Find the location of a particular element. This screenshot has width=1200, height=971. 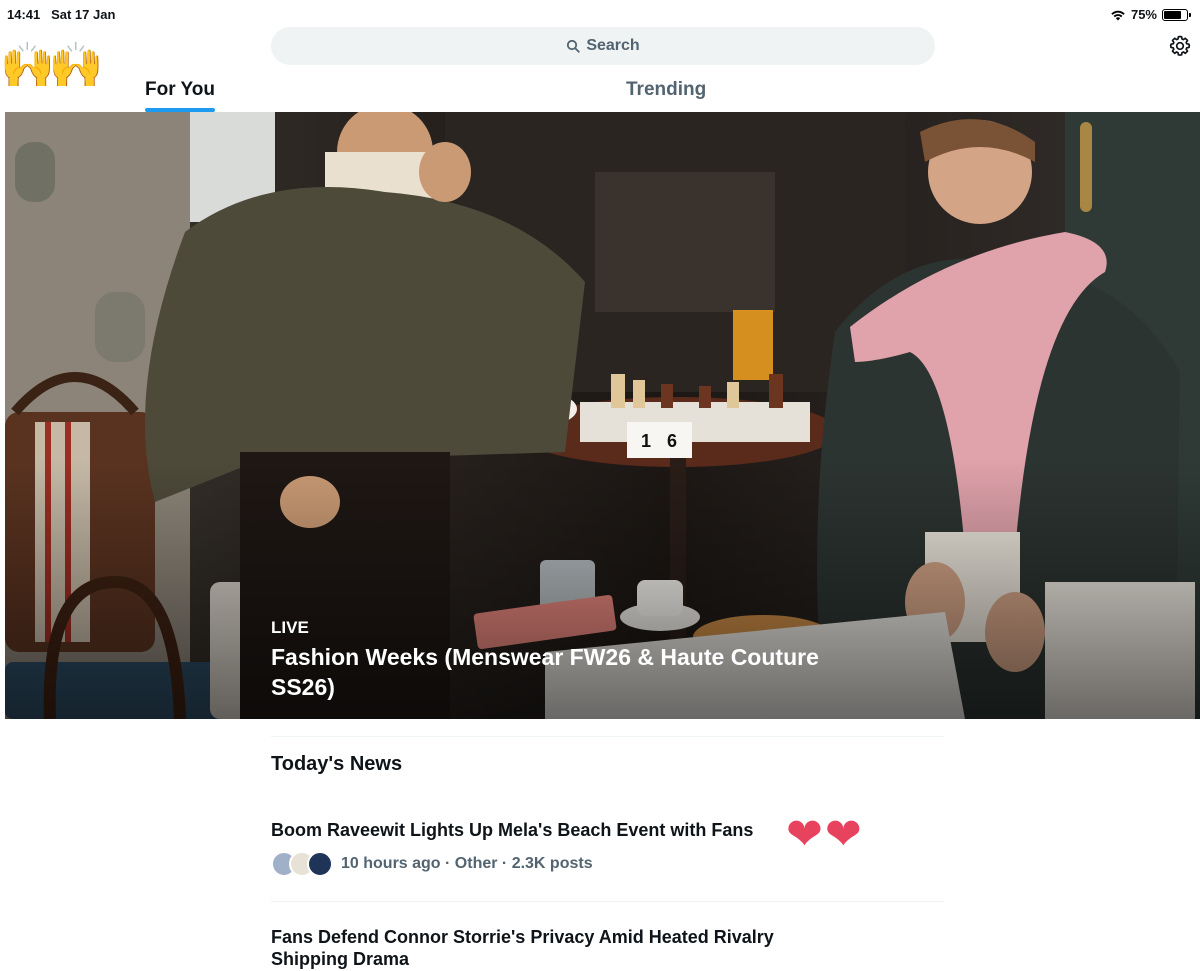

battery-percent: 75% is located at coordinates (1143, 14).